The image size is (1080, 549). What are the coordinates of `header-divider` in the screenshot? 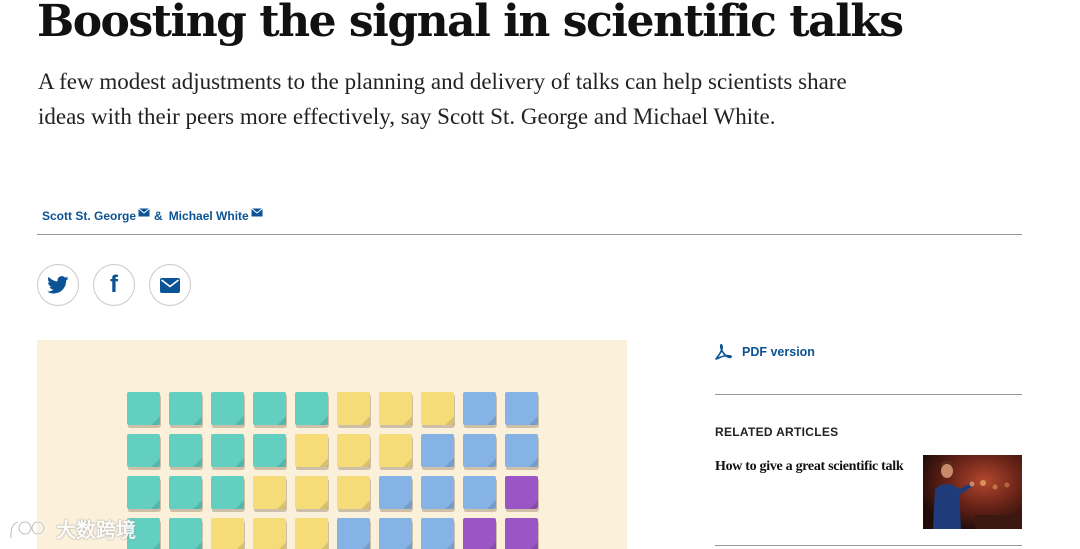 It's located at (529, 234).